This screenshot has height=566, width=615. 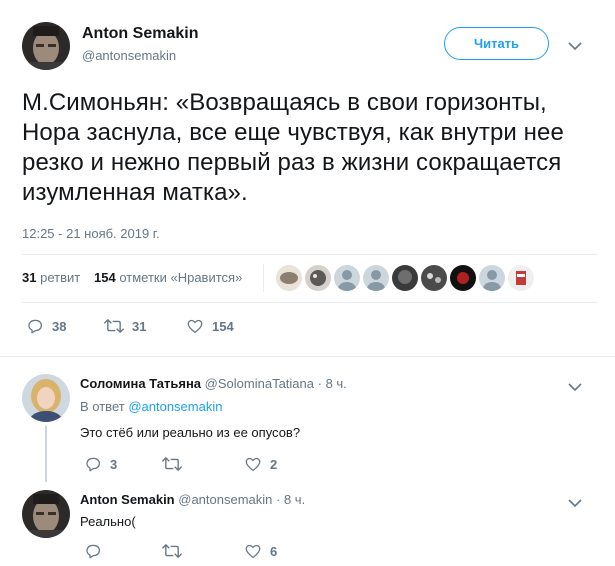 I want to click on reply-author-name: Anton Semakin, so click(x=127, y=499).